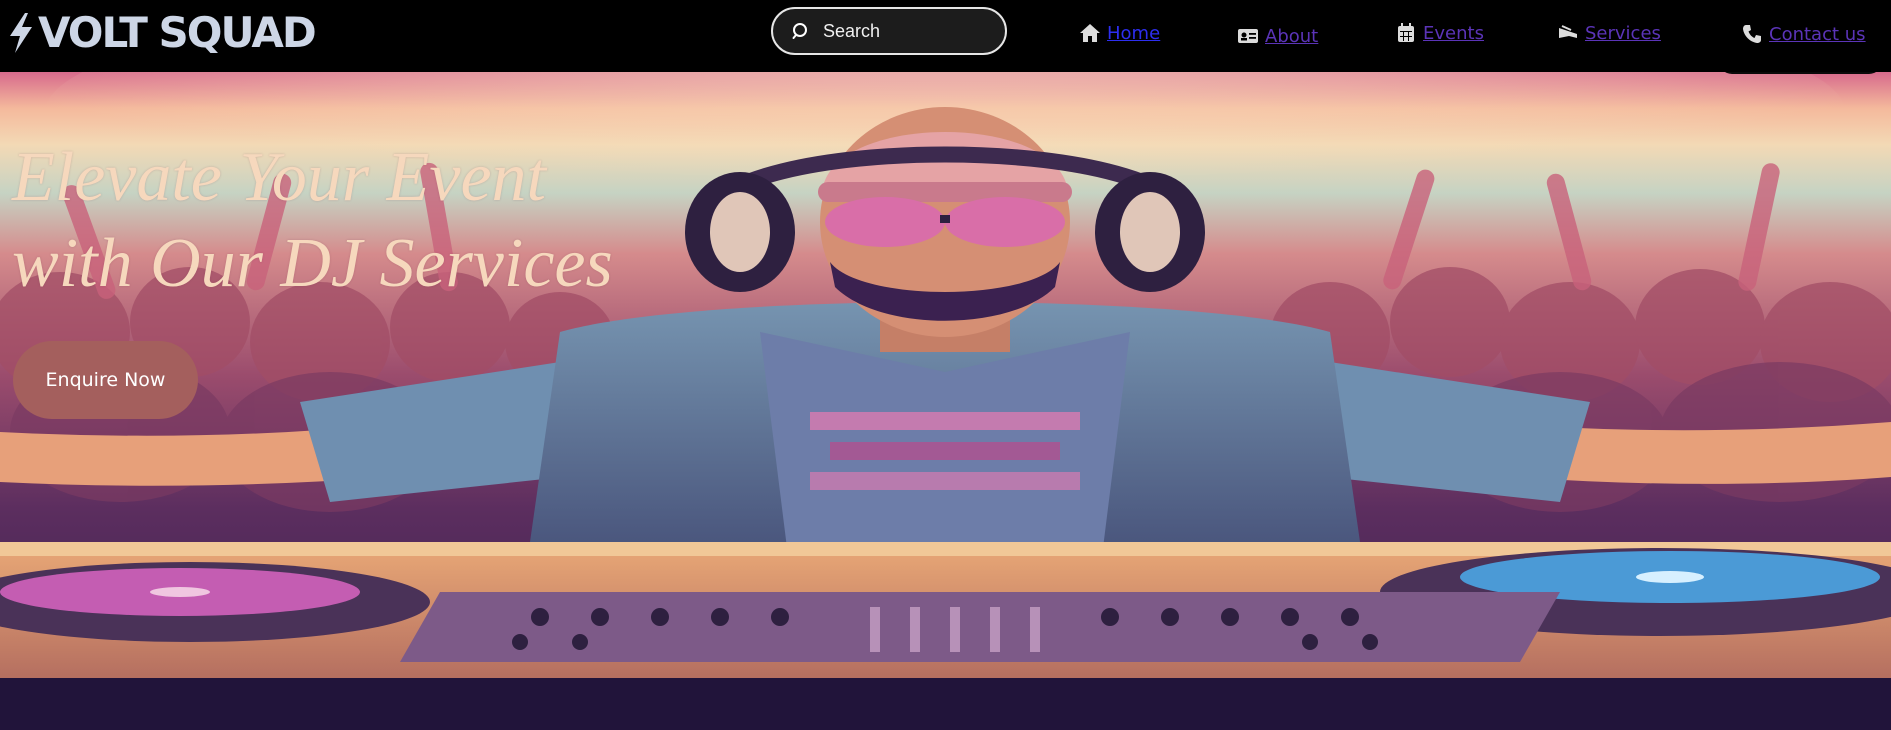 Image resolution: width=1891 pixels, height=730 pixels. Describe the element at coordinates (1090, 33) in the screenshot. I see `home-icon` at that location.